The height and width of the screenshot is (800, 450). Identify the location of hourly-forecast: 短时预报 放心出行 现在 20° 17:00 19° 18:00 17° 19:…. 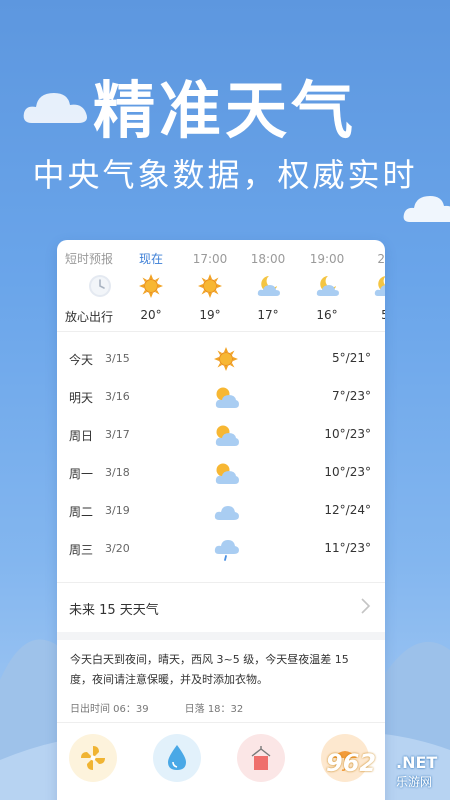
(221, 286).